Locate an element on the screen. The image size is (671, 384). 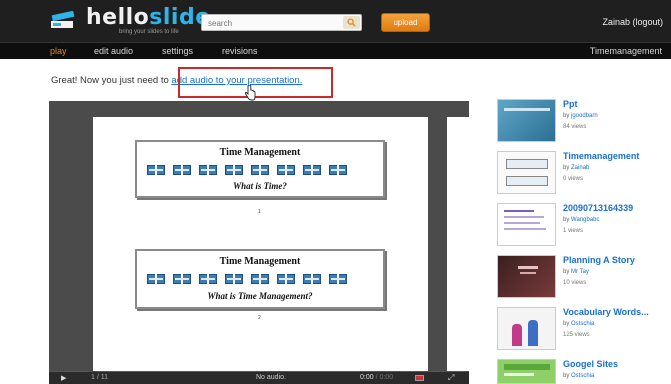
related-views: 1 views is located at coordinates (573, 231).